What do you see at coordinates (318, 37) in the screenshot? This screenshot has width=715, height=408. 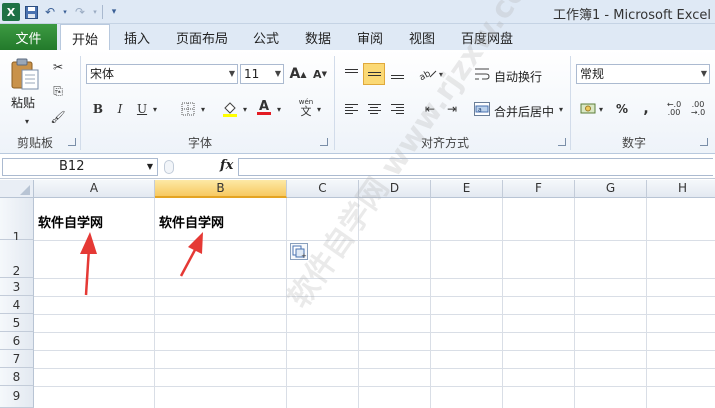 I see `tab-data: 数据` at bounding box center [318, 37].